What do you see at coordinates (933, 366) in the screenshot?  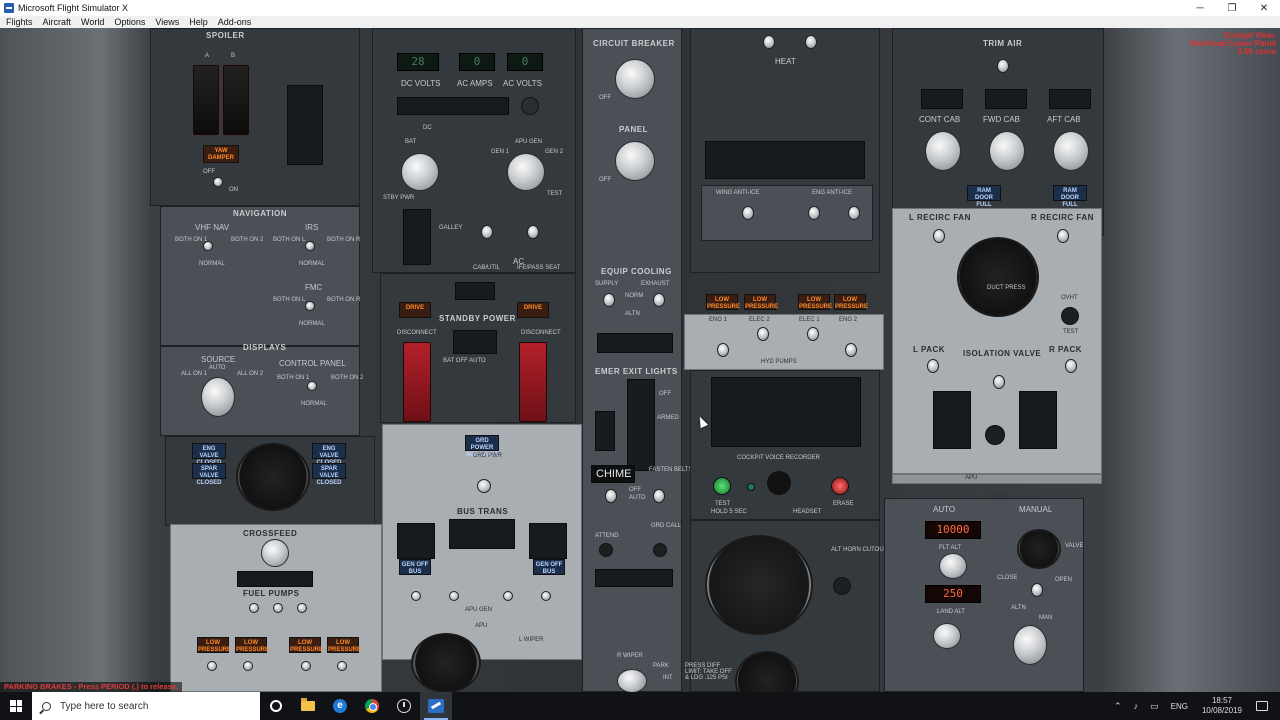 I see `l-pack-switch` at bounding box center [933, 366].